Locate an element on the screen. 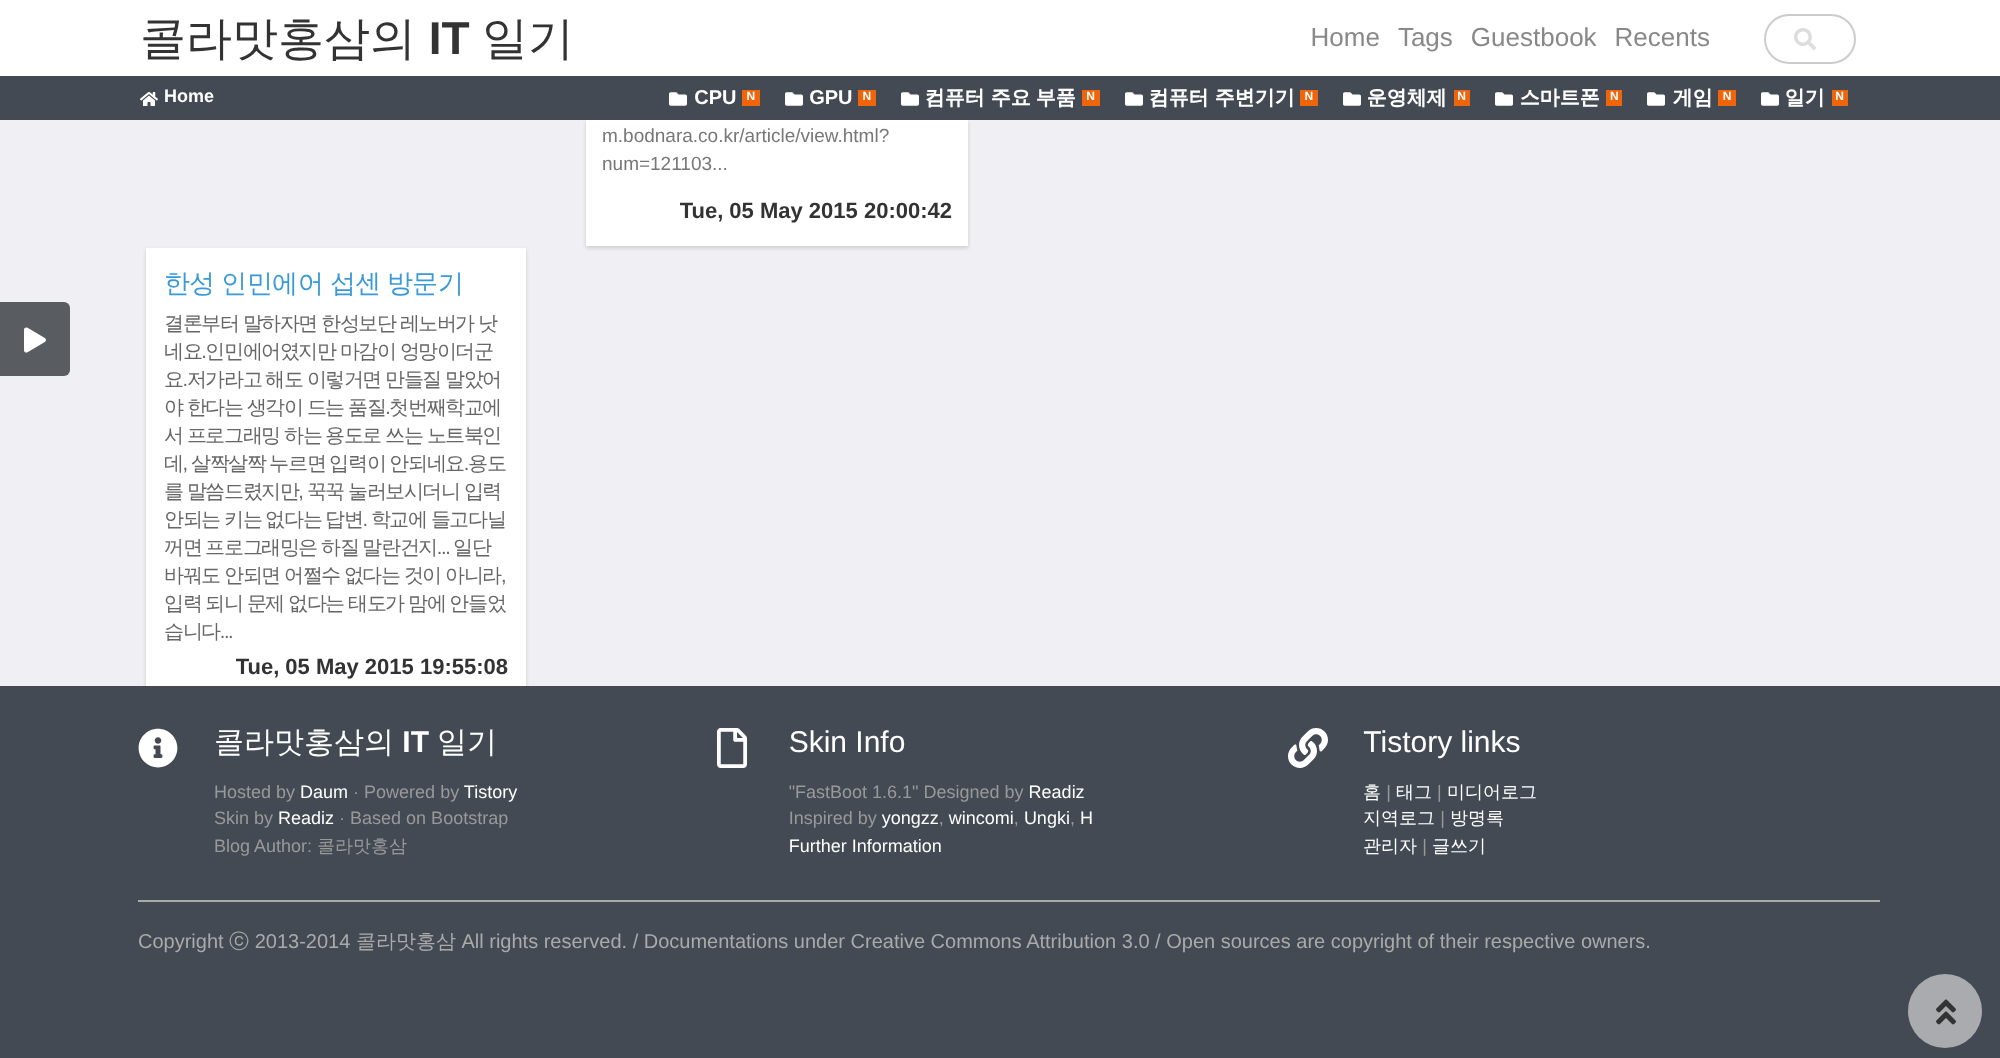 Image resolution: width=2000 pixels, height=1058 pixels. post-date: Tue, 05 May 2015 20:00:42 is located at coordinates (814, 213).